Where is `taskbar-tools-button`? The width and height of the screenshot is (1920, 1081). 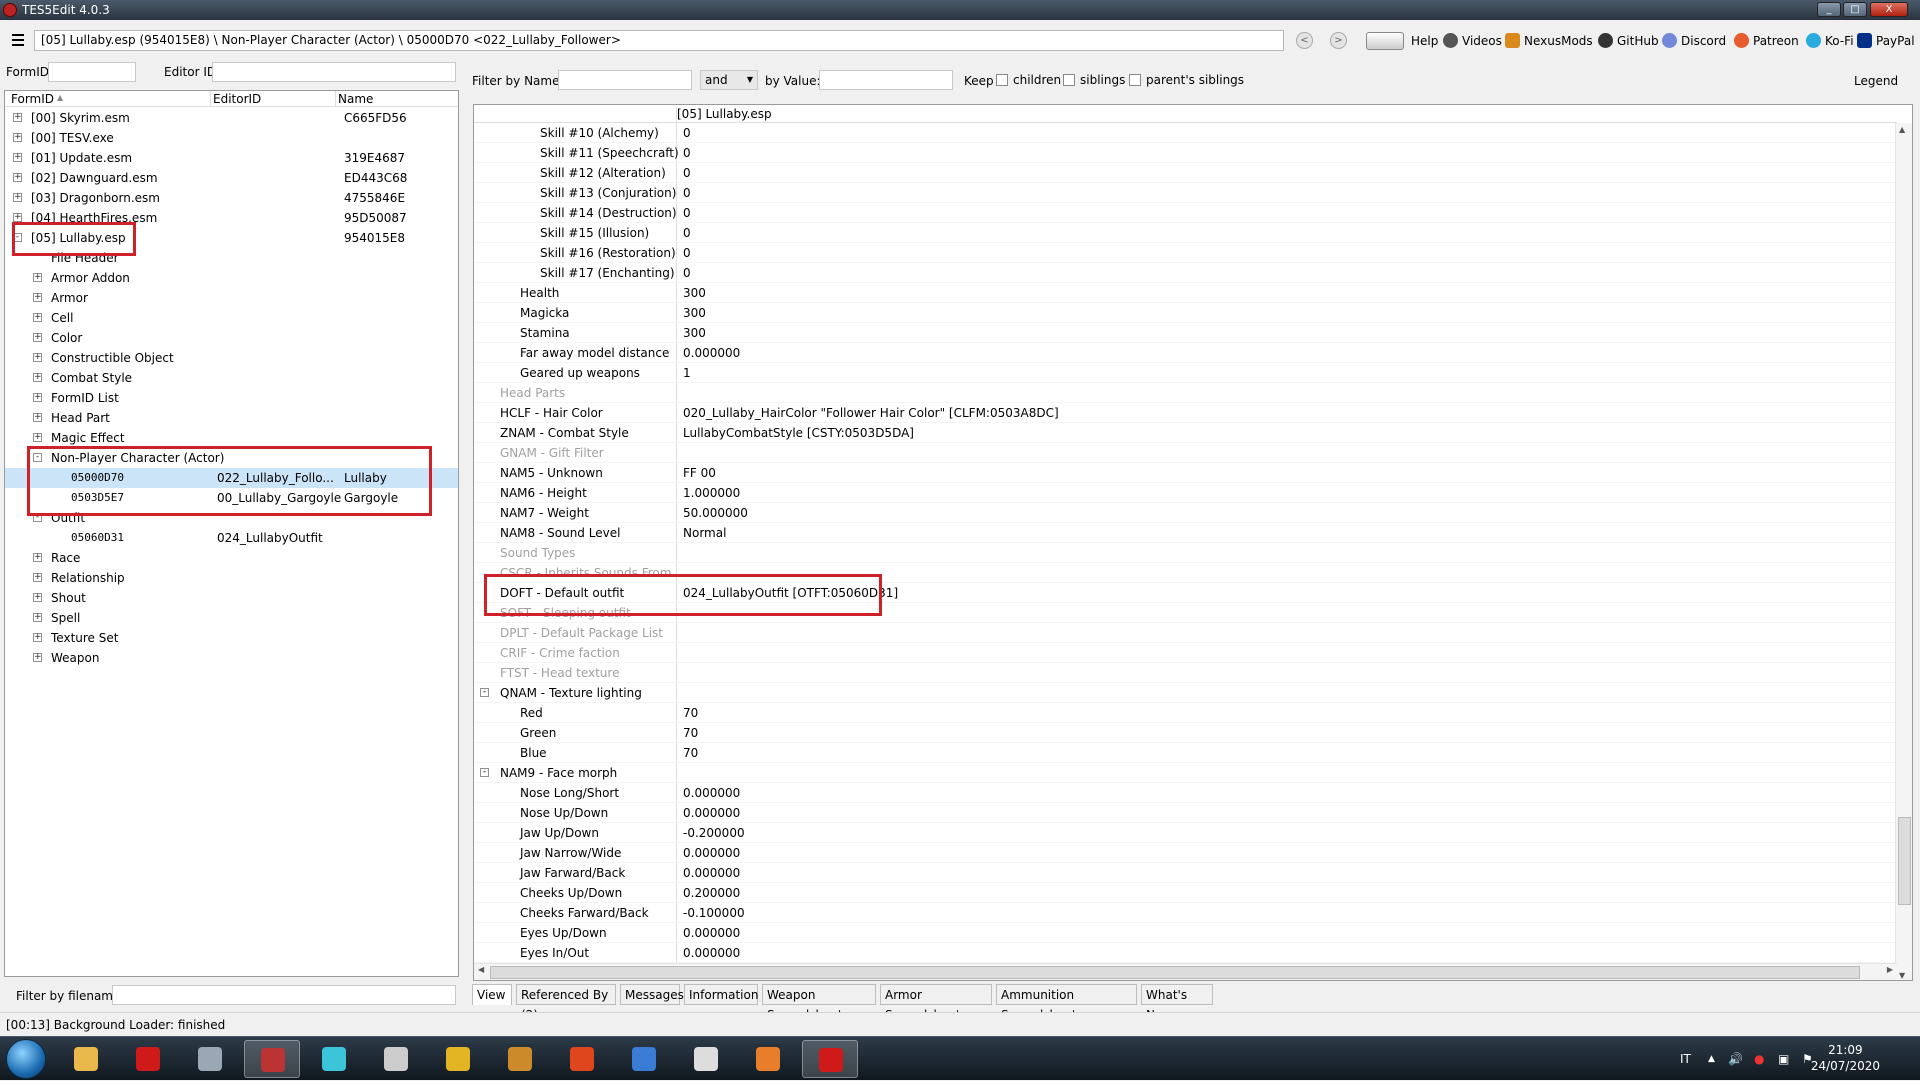
taskbar-tools-button is located at coordinates (768, 1059).